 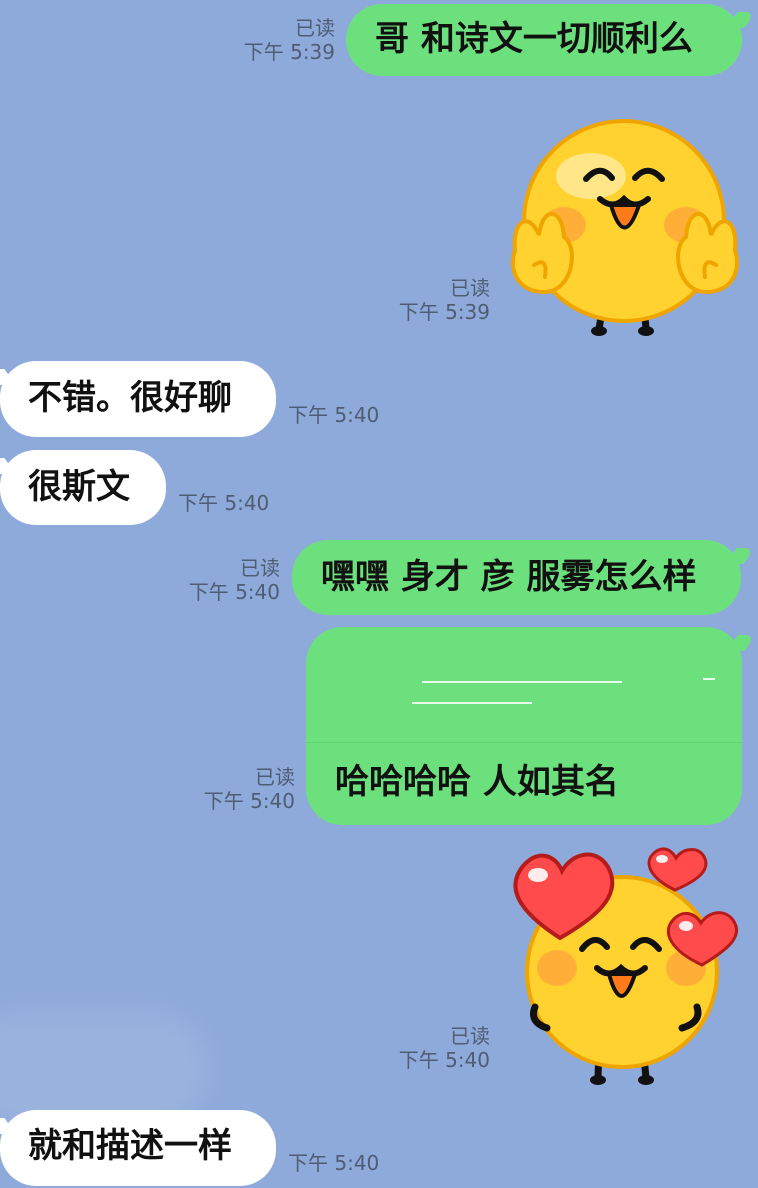 What do you see at coordinates (534, 39) in the screenshot?
I see `message-text: 哥 和诗文一切顺利么` at bounding box center [534, 39].